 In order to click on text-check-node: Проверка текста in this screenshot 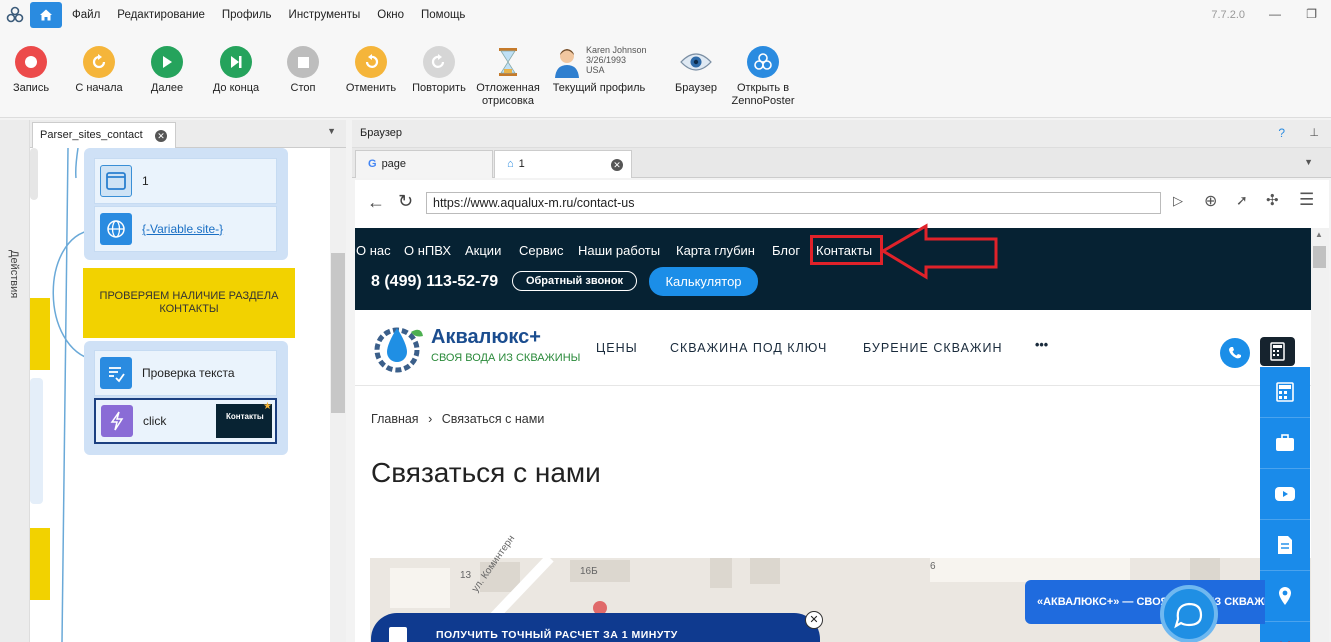, I will do `click(185, 373)`.